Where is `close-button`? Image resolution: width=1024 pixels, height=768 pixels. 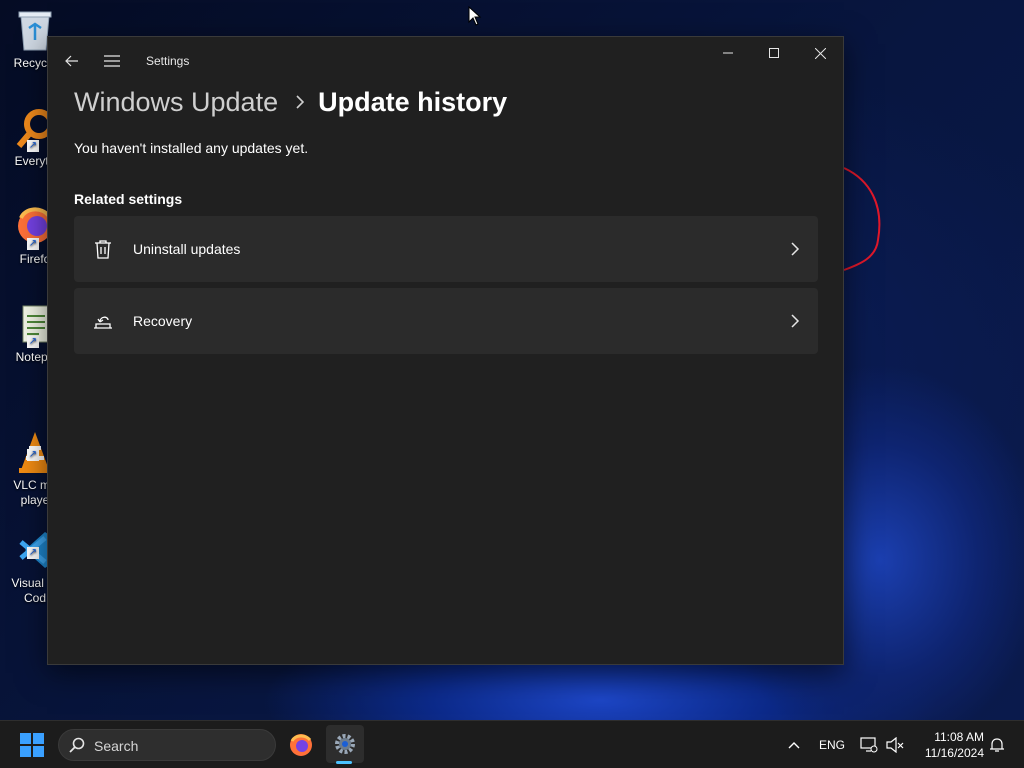 close-button is located at coordinates (820, 53).